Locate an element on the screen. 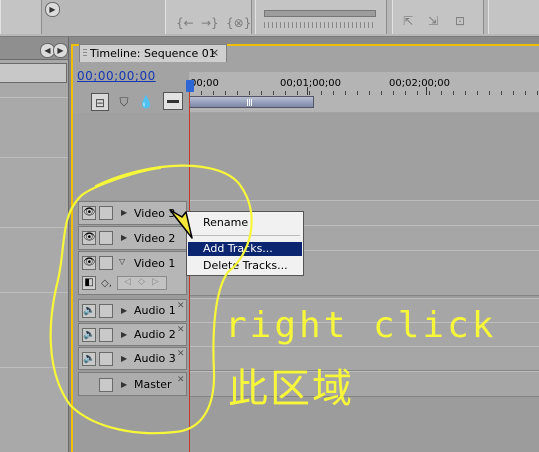 The image size is (539, 452). ruler-minor-ticks is located at coordinates (364, 93).